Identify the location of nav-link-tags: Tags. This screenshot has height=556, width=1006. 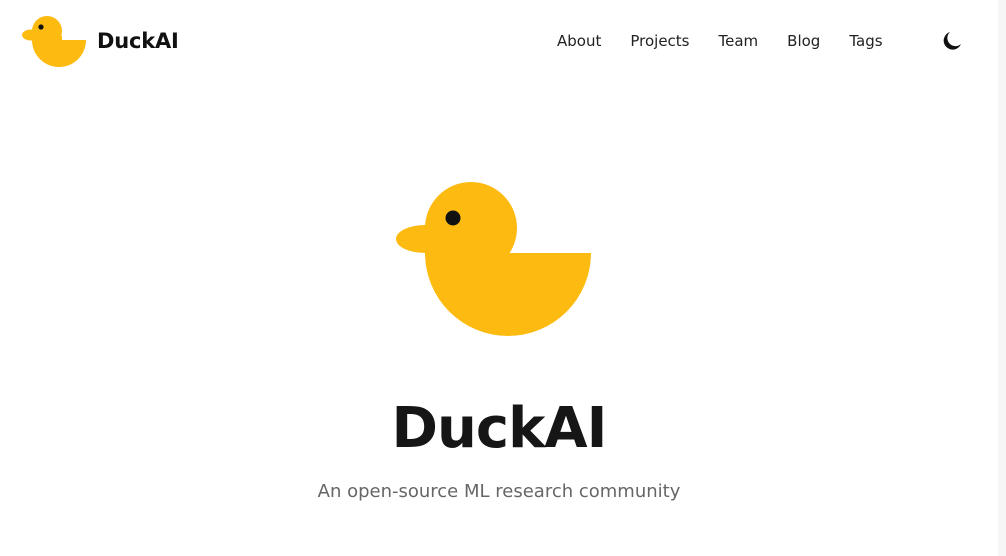
(865, 41).